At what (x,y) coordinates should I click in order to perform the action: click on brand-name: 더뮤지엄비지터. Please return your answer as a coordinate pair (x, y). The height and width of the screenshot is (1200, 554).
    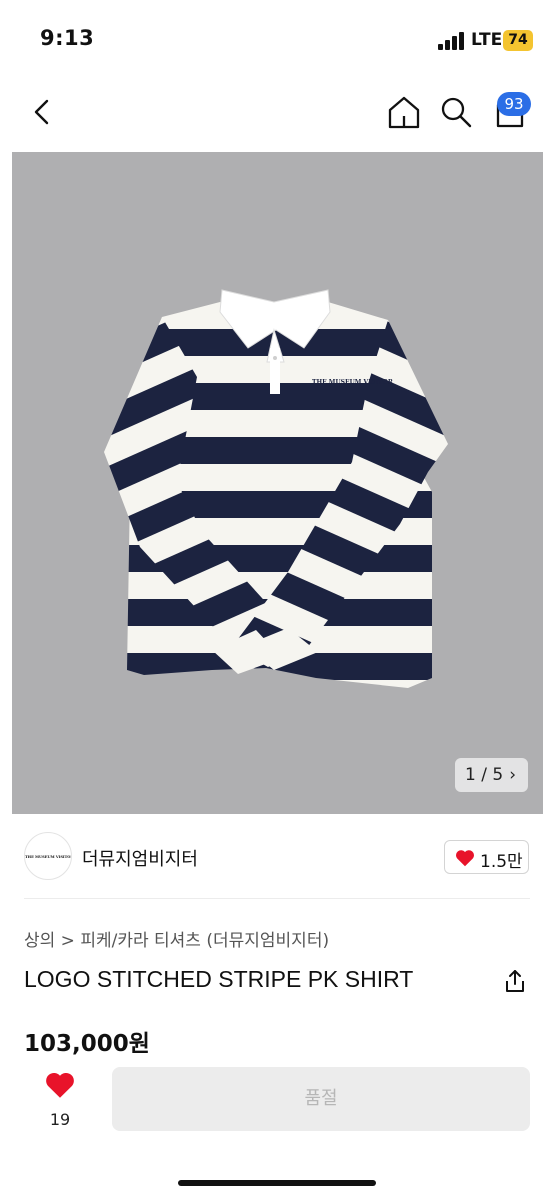
    Looking at the image, I should click on (140, 858).